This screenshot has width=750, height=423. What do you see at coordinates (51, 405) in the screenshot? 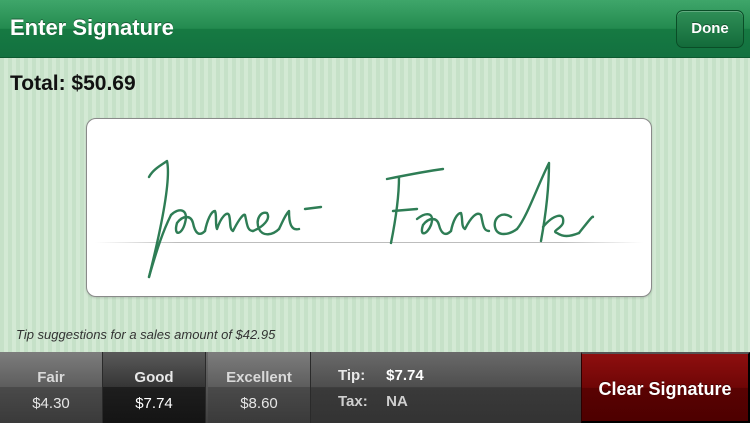
I see `tip-option-amount: $4.30` at bounding box center [51, 405].